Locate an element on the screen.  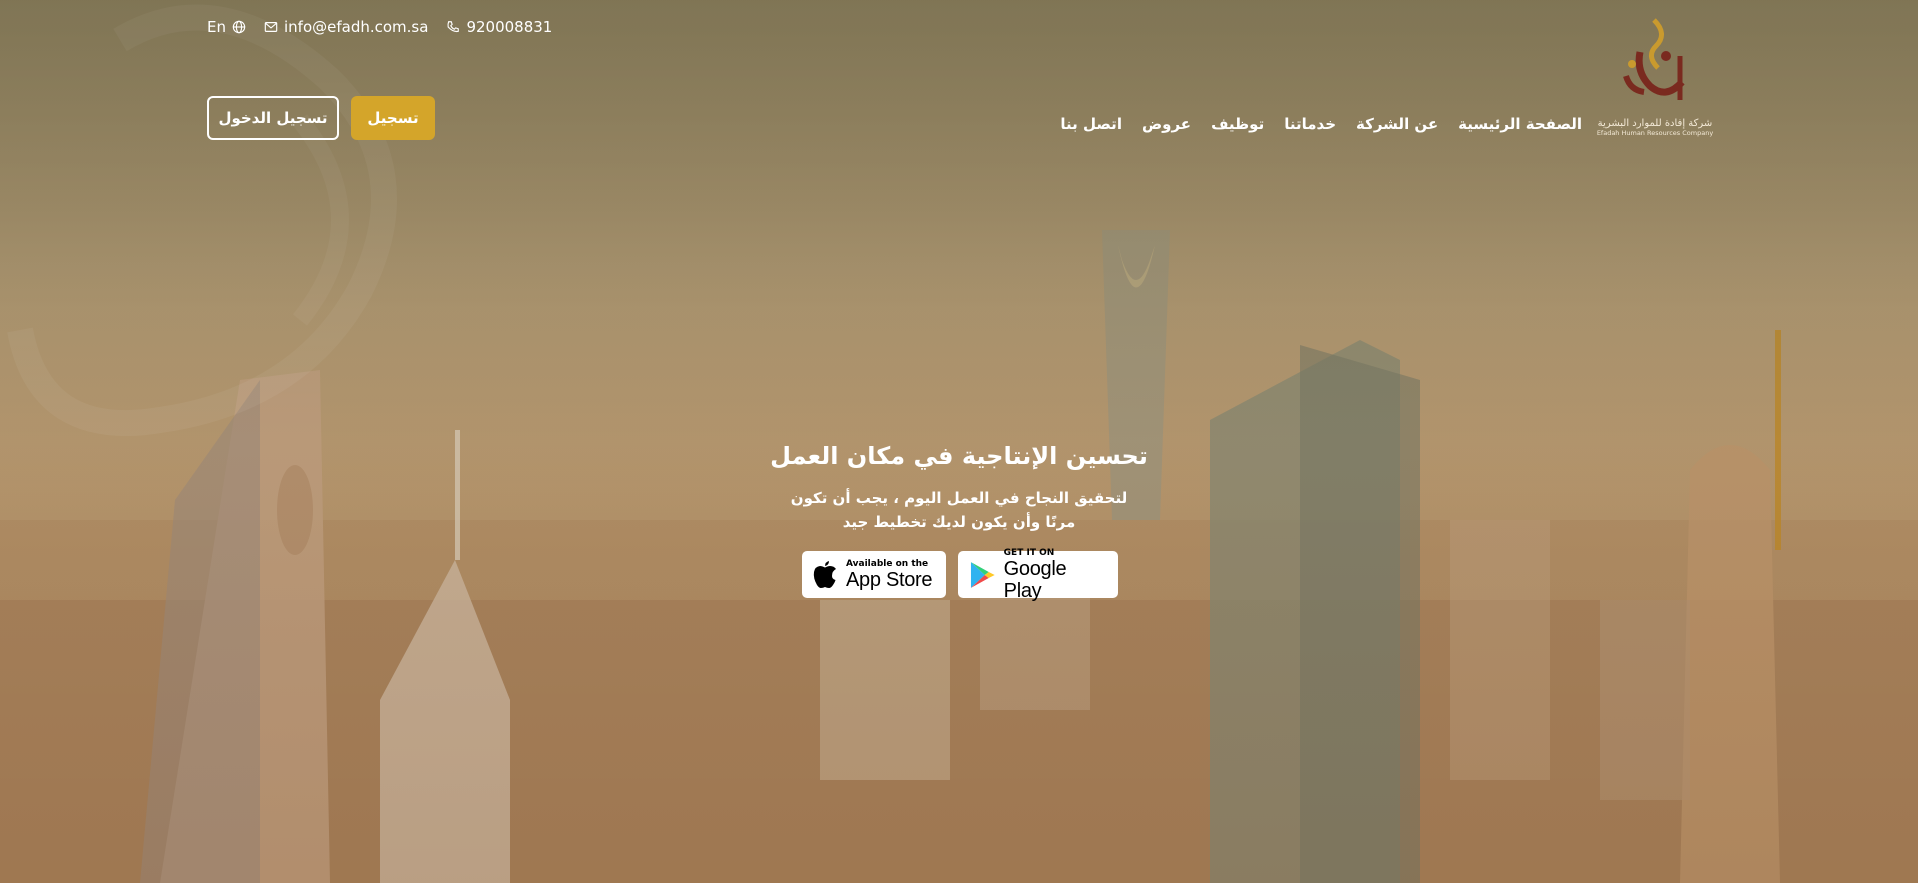
email-link: info@efadh.com.sa is located at coordinates (346, 27).